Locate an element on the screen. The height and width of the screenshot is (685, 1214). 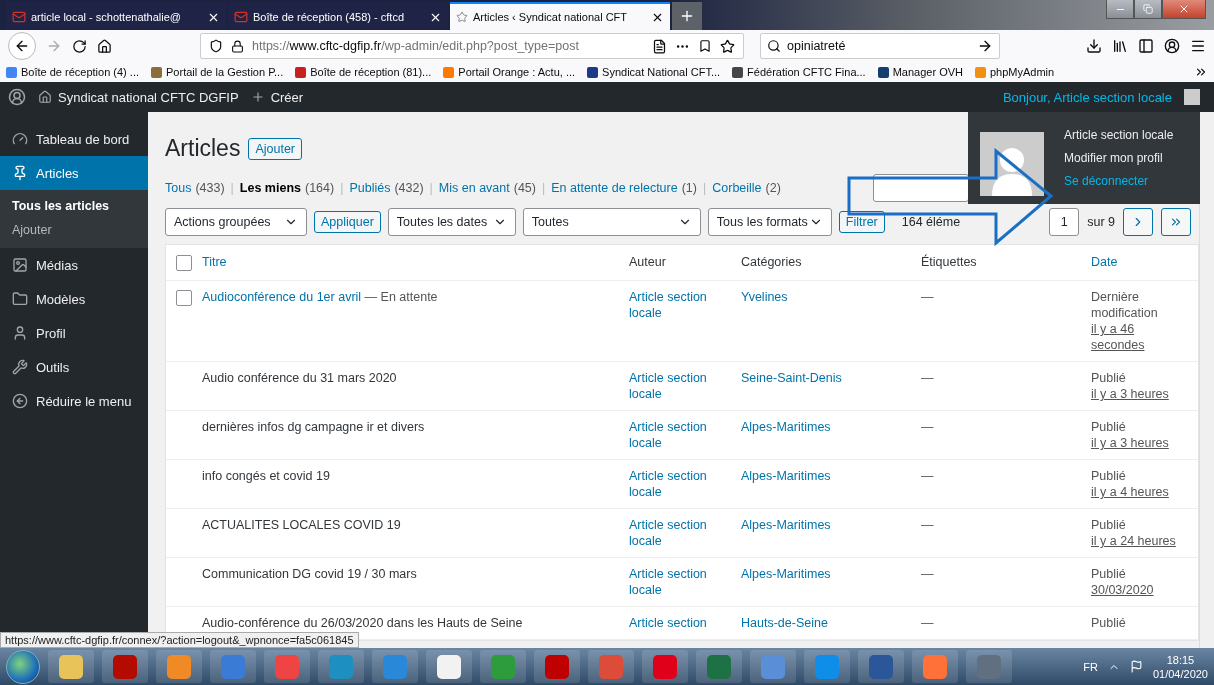
filter-link: Tous is located at coordinates (178, 188).